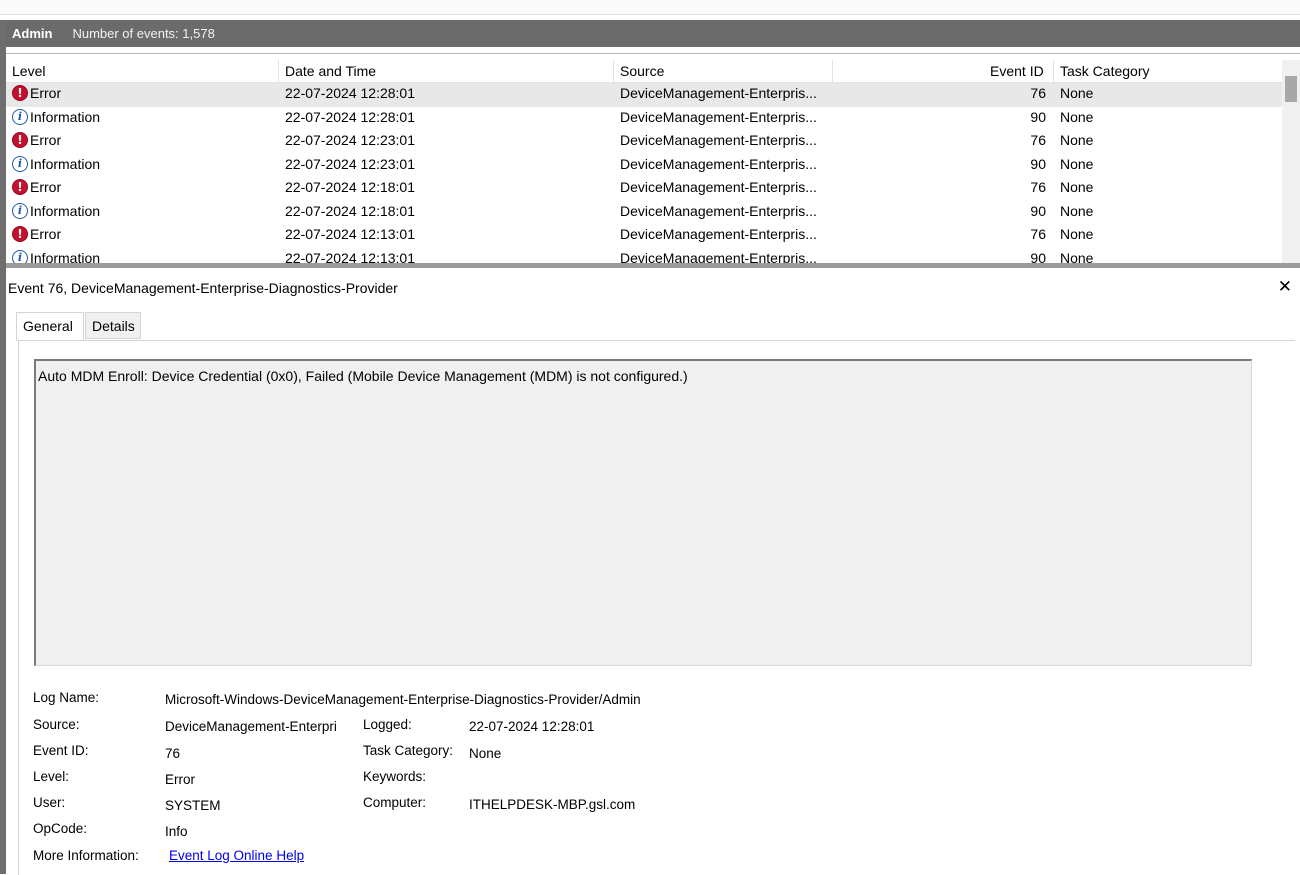 The height and width of the screenshot is (875, 1300). What do you see at coordinates (56, 724) in the screenshot?
I see `label-source: Source:` at bounding box center [56, 724].